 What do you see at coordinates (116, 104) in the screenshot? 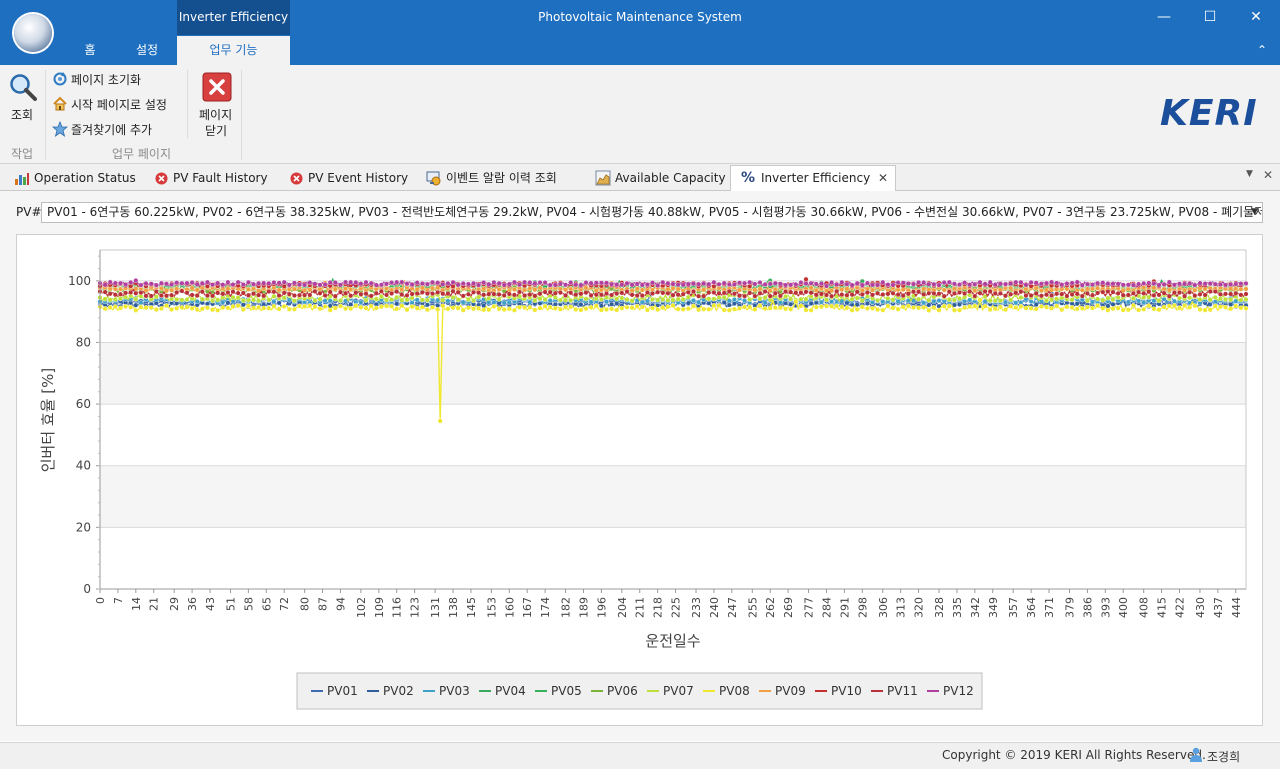
I see `set-start-page-button: 시작 페이지로 설정` at bounding box center [116, 104].